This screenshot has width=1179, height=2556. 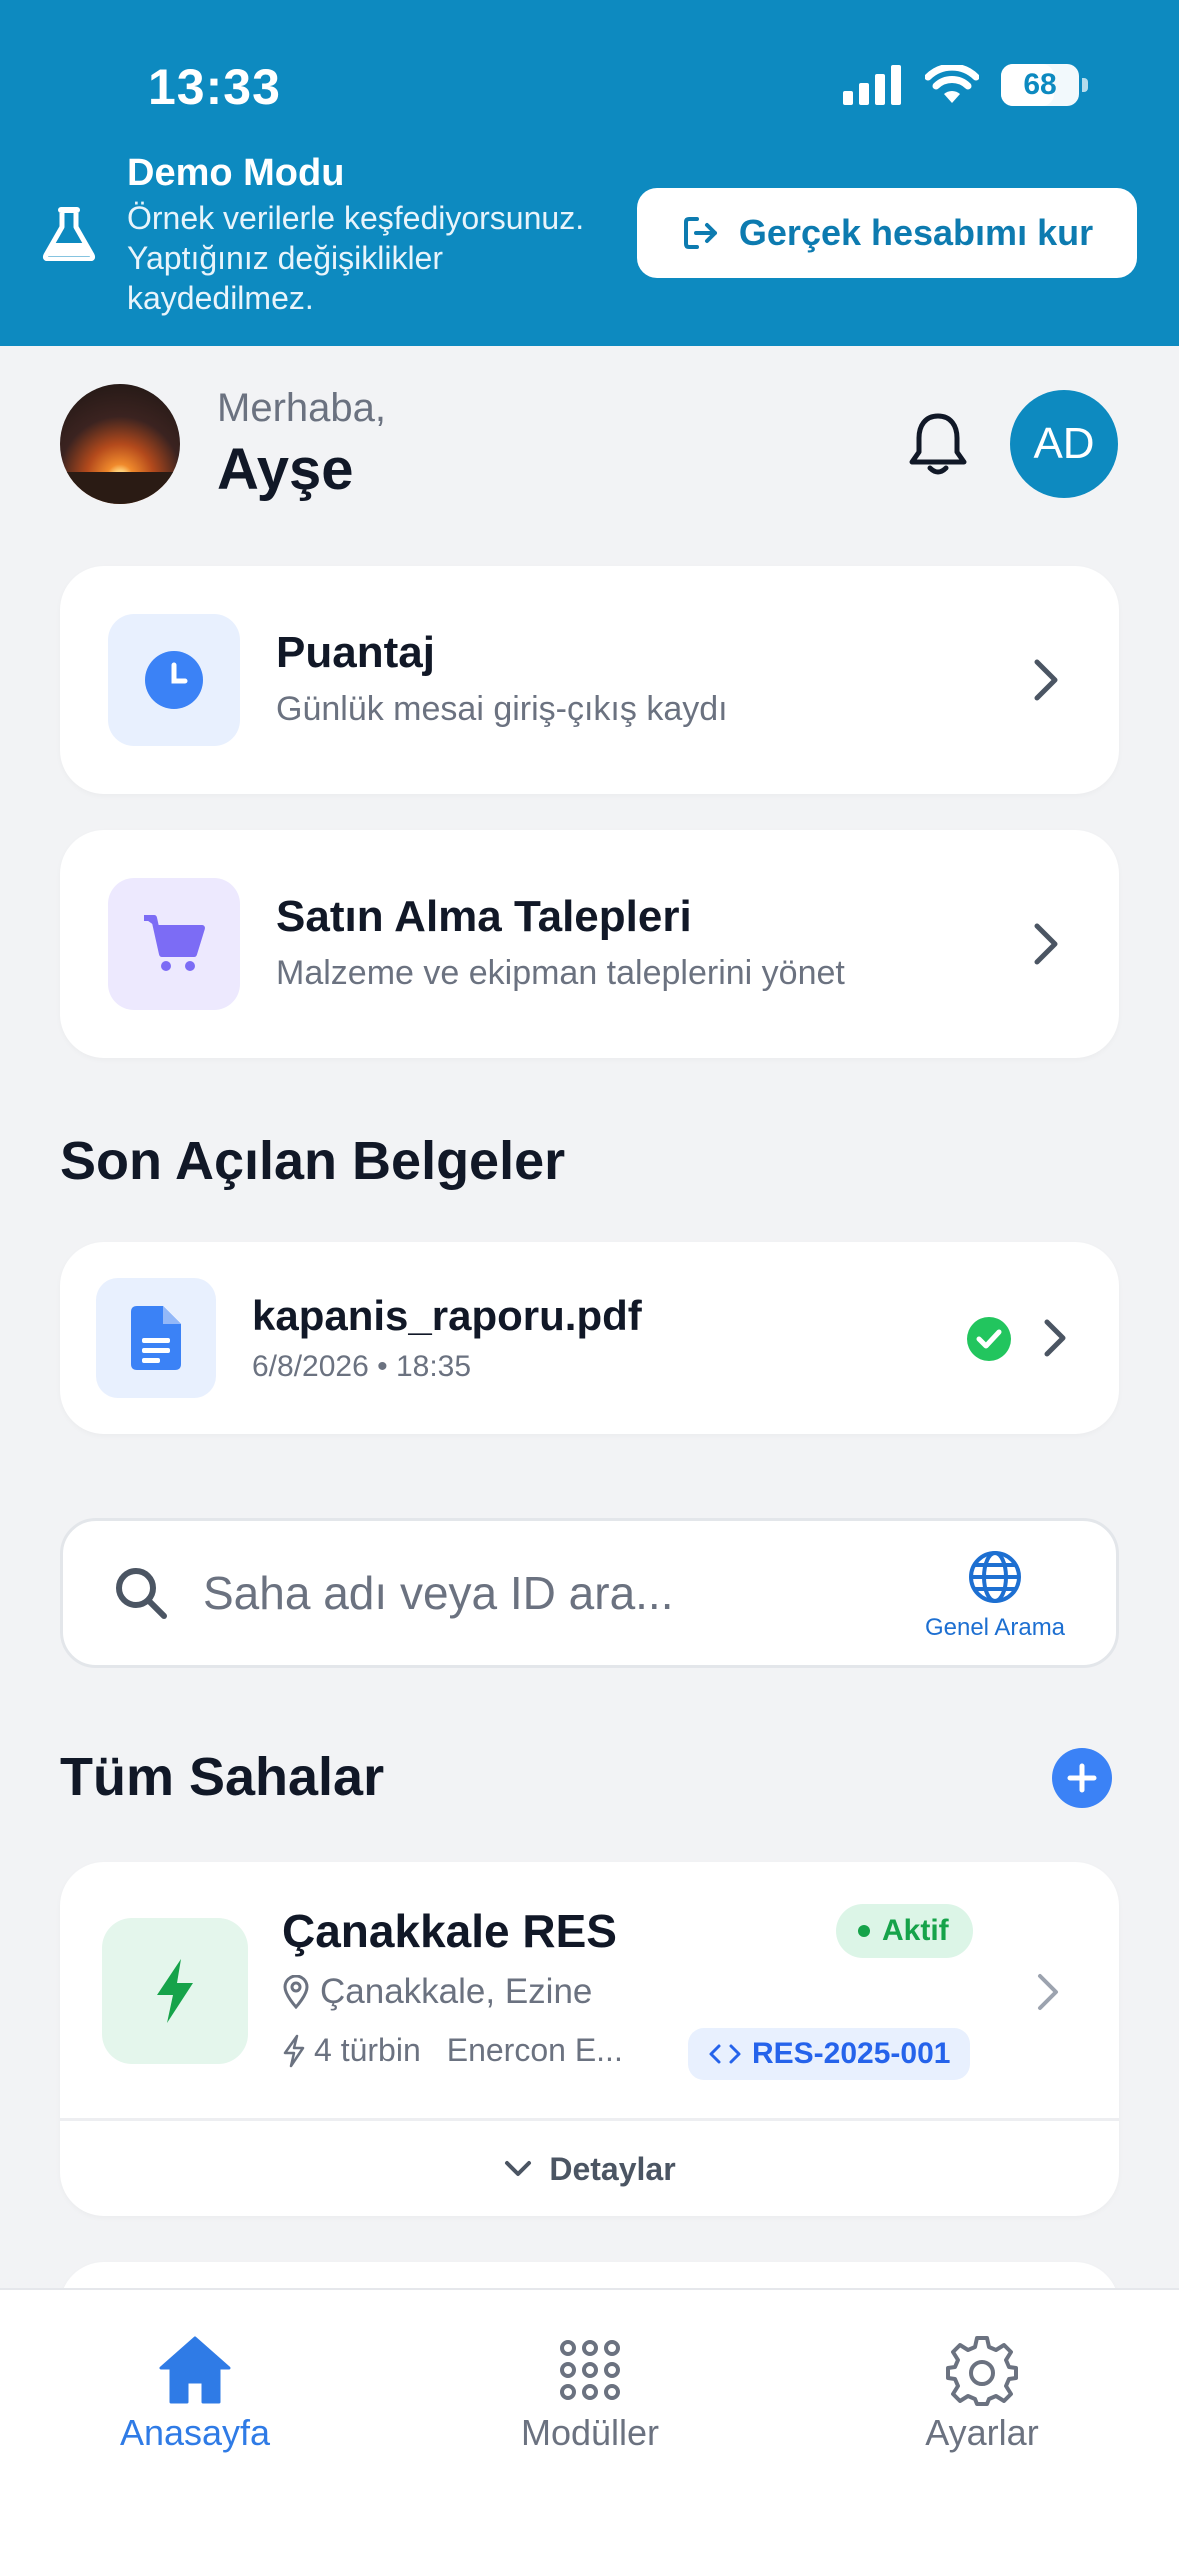 I want to click on site-icon-box, so click(x=175, y=1991).